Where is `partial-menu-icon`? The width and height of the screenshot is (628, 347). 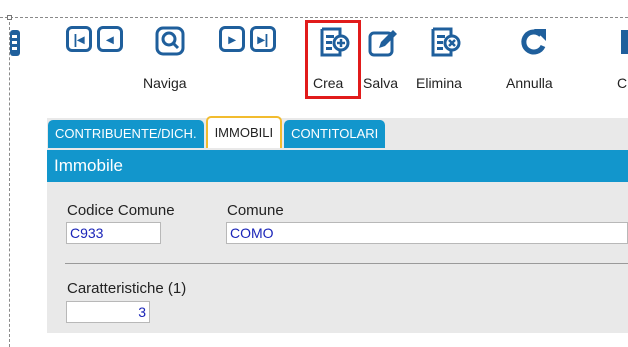
partial-menu-icon is located at coordinates (15, 43).